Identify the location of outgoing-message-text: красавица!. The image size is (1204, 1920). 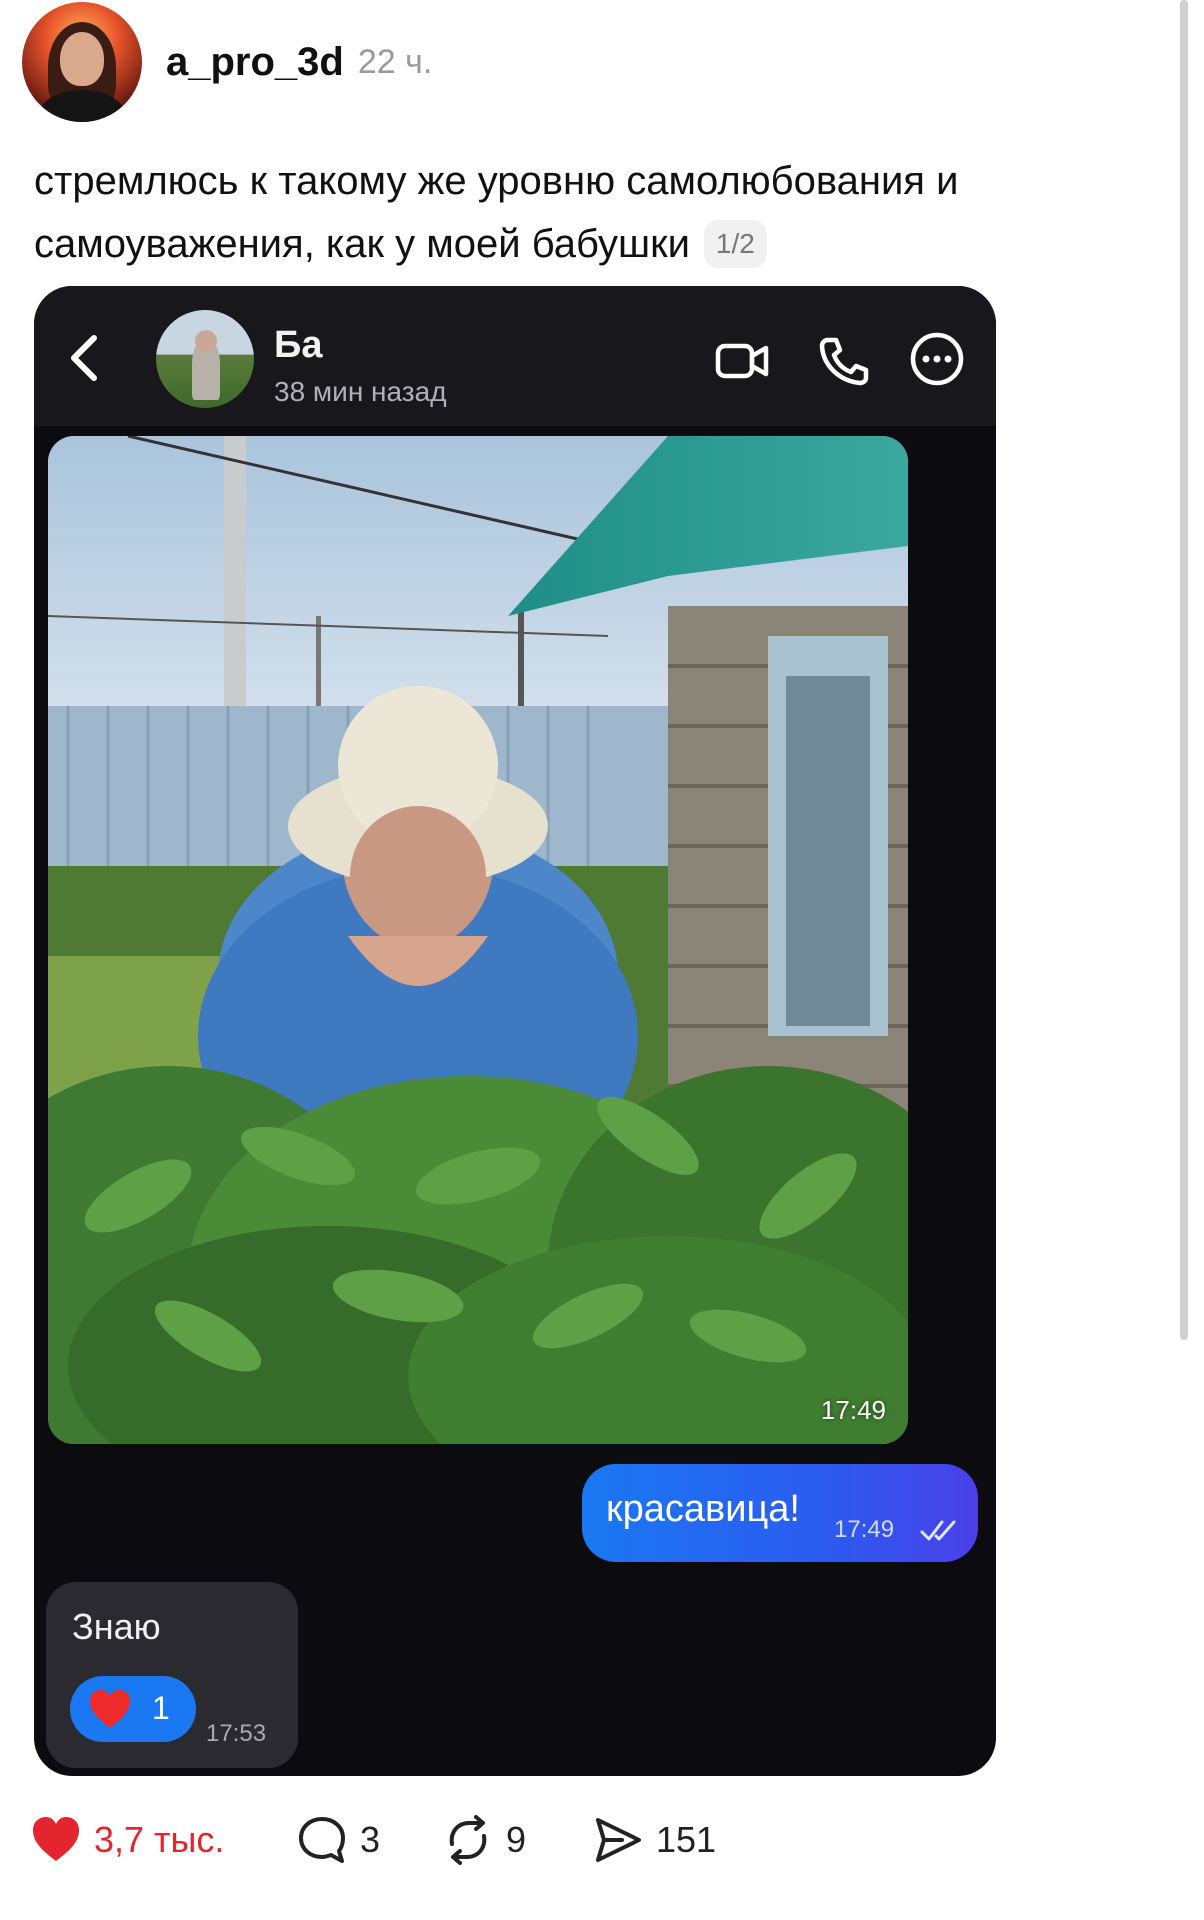
(703, 1509).